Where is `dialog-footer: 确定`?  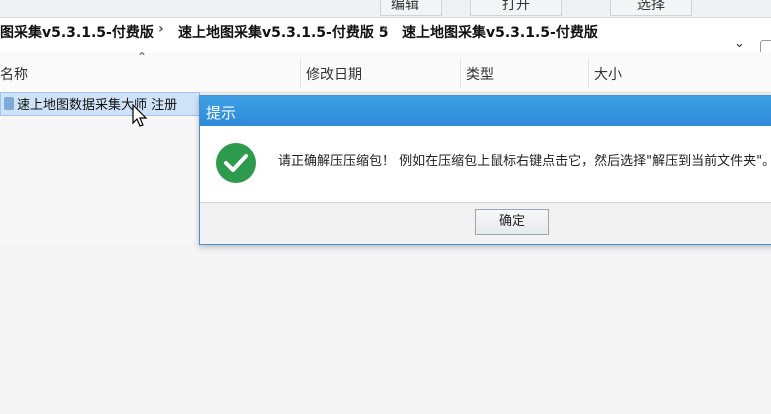
dialog-footer: 确定 is located at coordinates (485, 223).